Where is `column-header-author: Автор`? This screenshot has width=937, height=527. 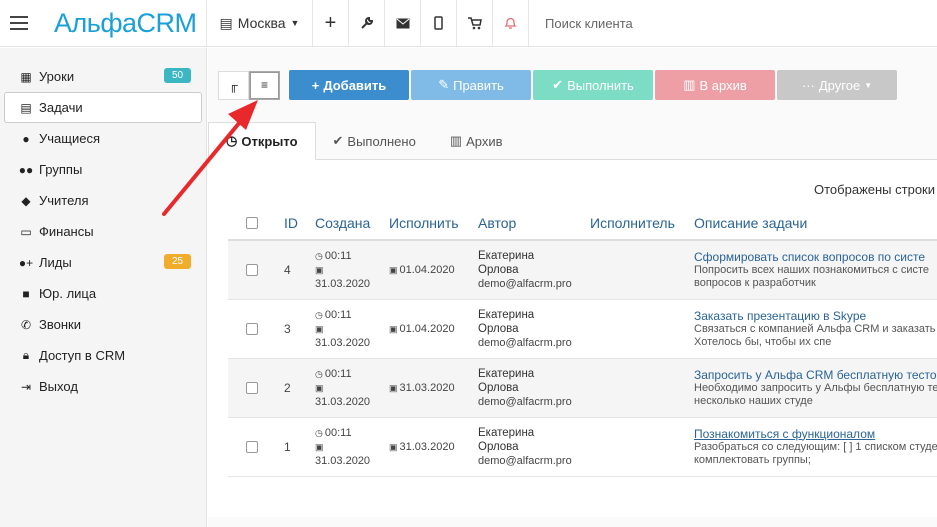
column-header-author: Автор is located at coordinates (534, 224).